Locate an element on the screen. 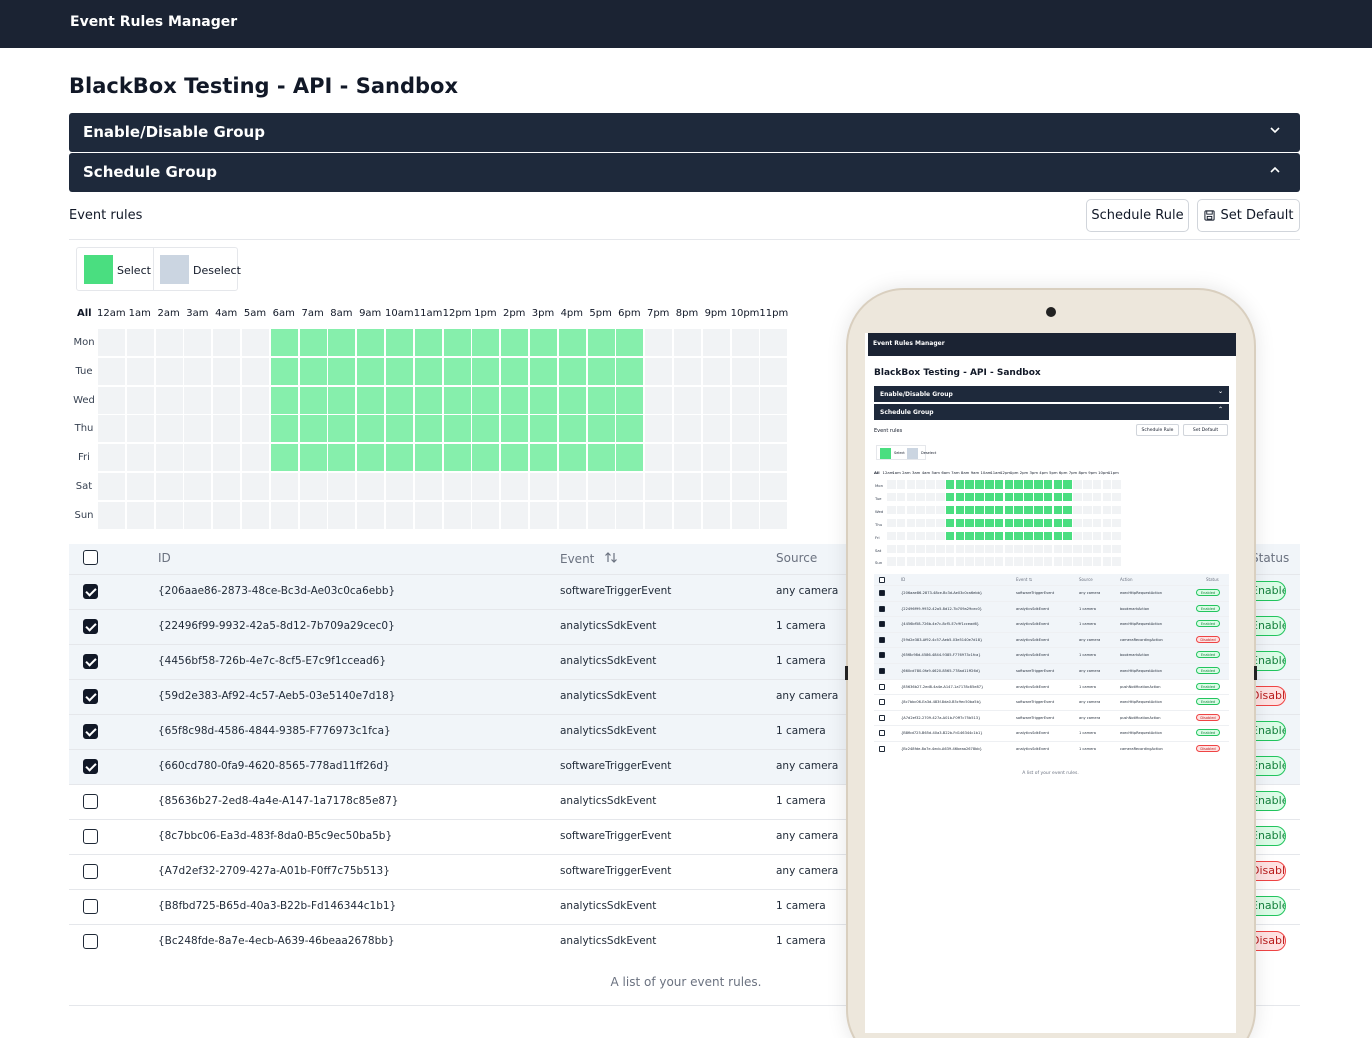 The image size is (1372, 1038). select-all-toggle: All is located at coordinates (84, 313).